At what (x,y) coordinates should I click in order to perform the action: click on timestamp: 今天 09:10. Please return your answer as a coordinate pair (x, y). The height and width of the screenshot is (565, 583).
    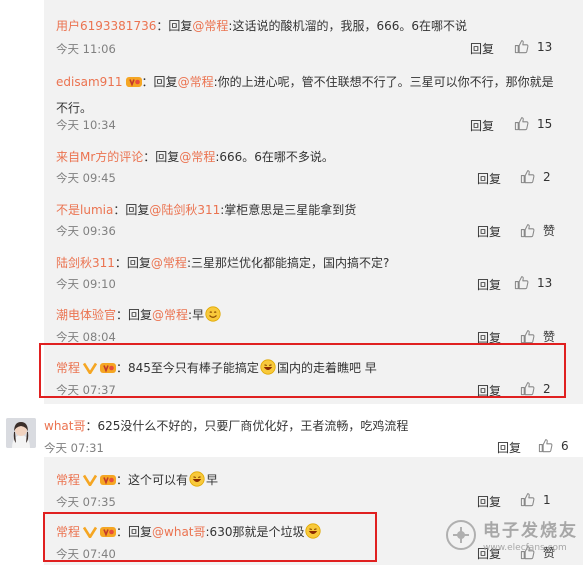
    Looking at the image, I should click on (86, 284).